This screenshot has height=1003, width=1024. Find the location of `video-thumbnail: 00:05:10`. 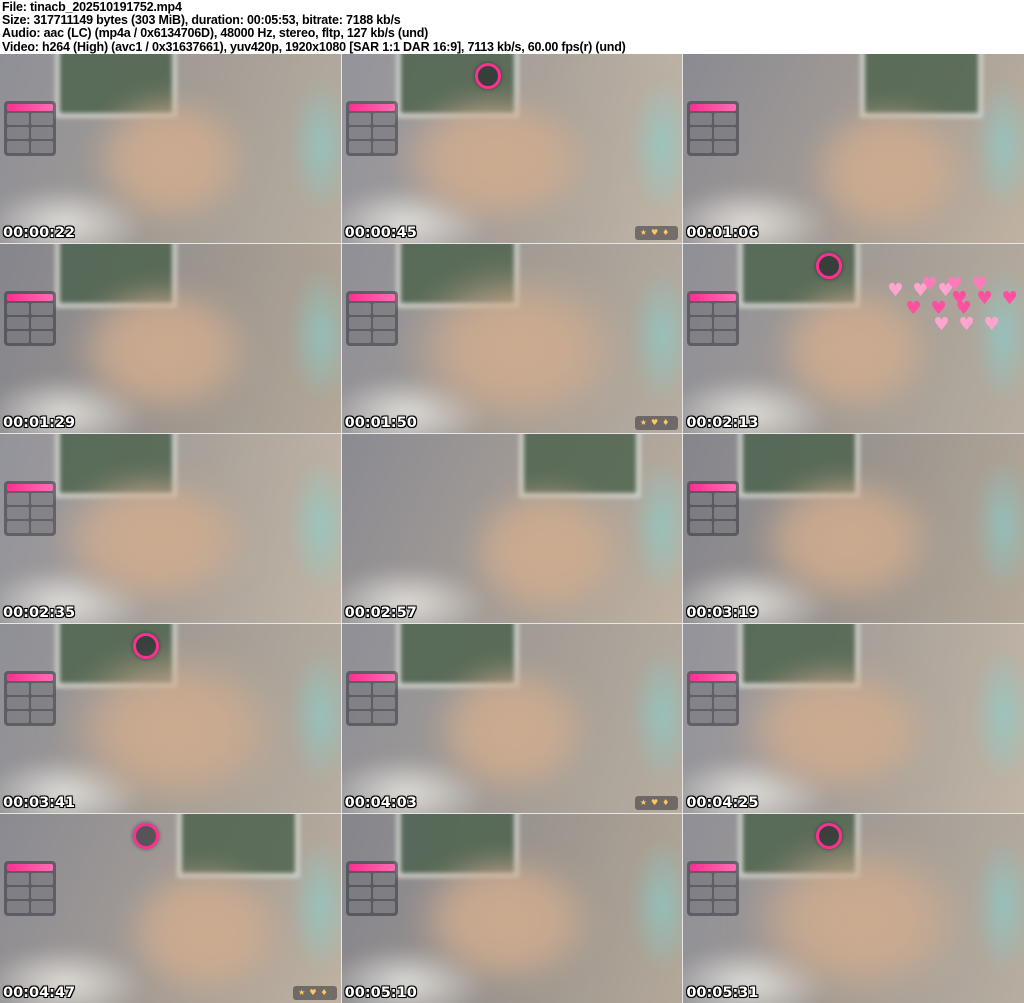

video-thumbnail: 00:05:10 is located at coordinates (512, 908).